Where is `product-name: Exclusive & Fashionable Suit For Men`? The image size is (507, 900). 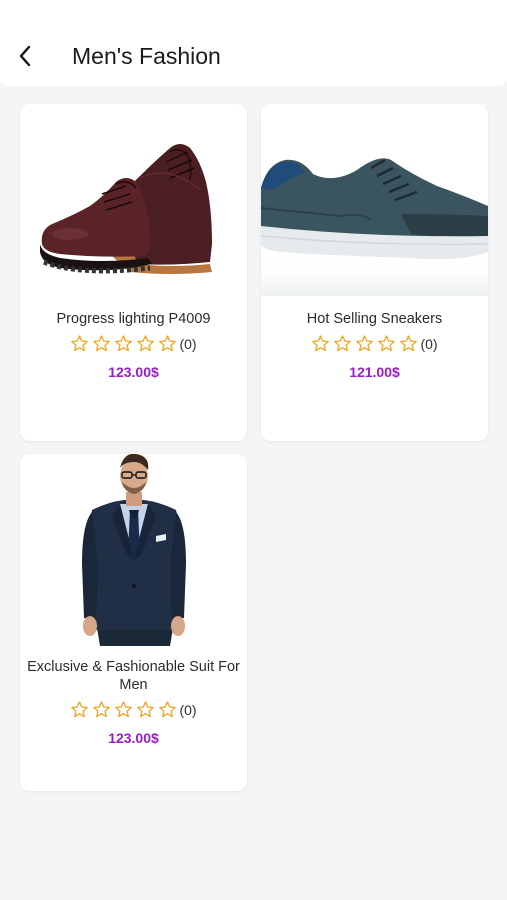
product-name: Exclusive & Fashionable Suit For Men is located at coordinates (133, 676).